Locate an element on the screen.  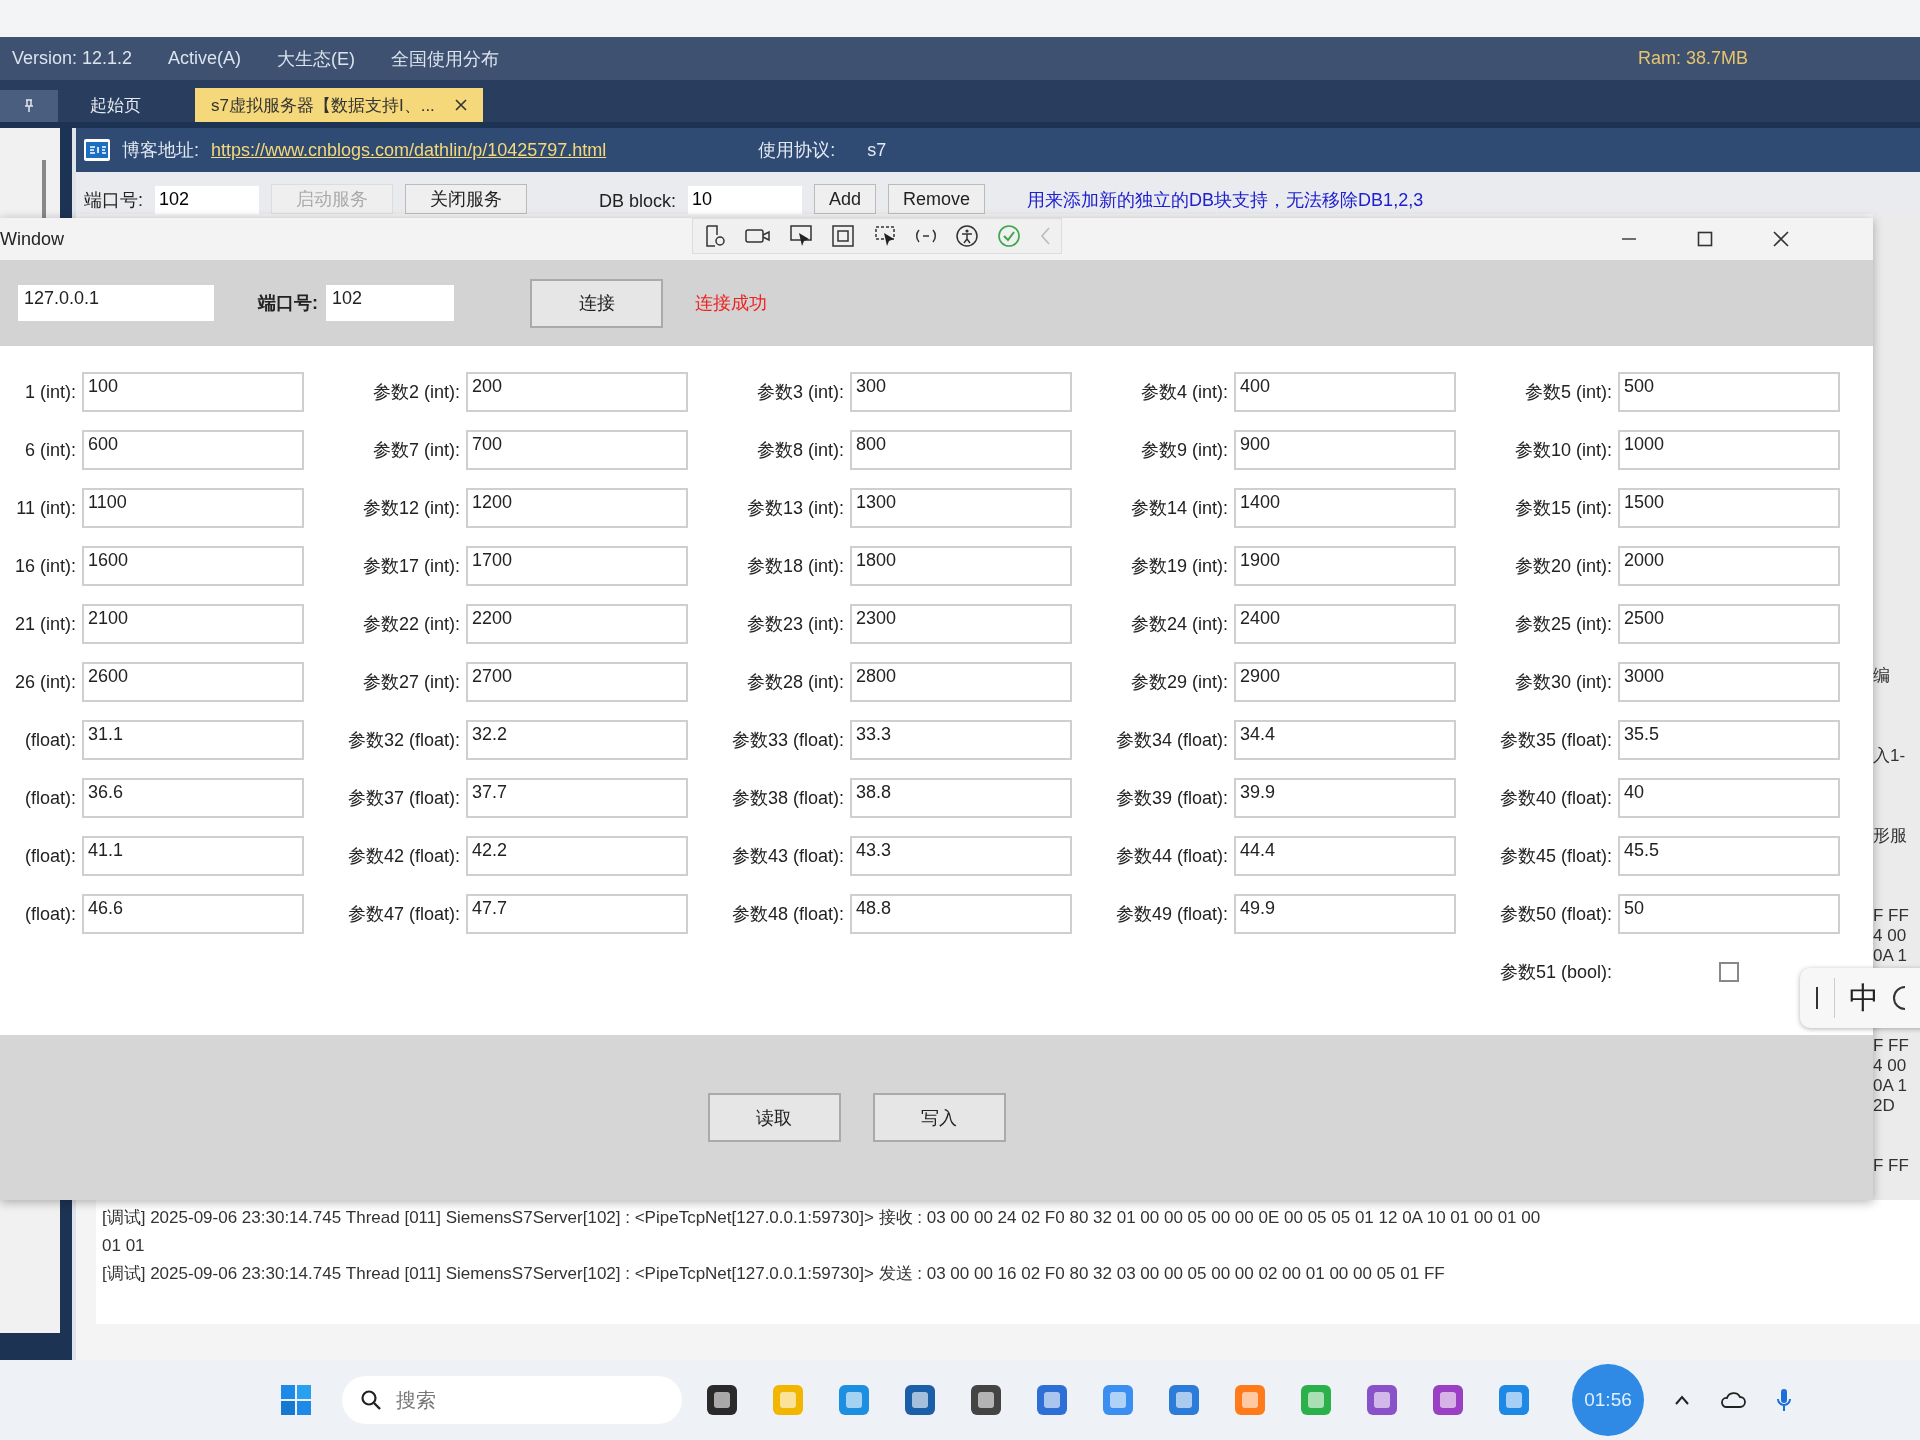
parameter-label: 参数29 (int): is located at coordinates (1178, 682).